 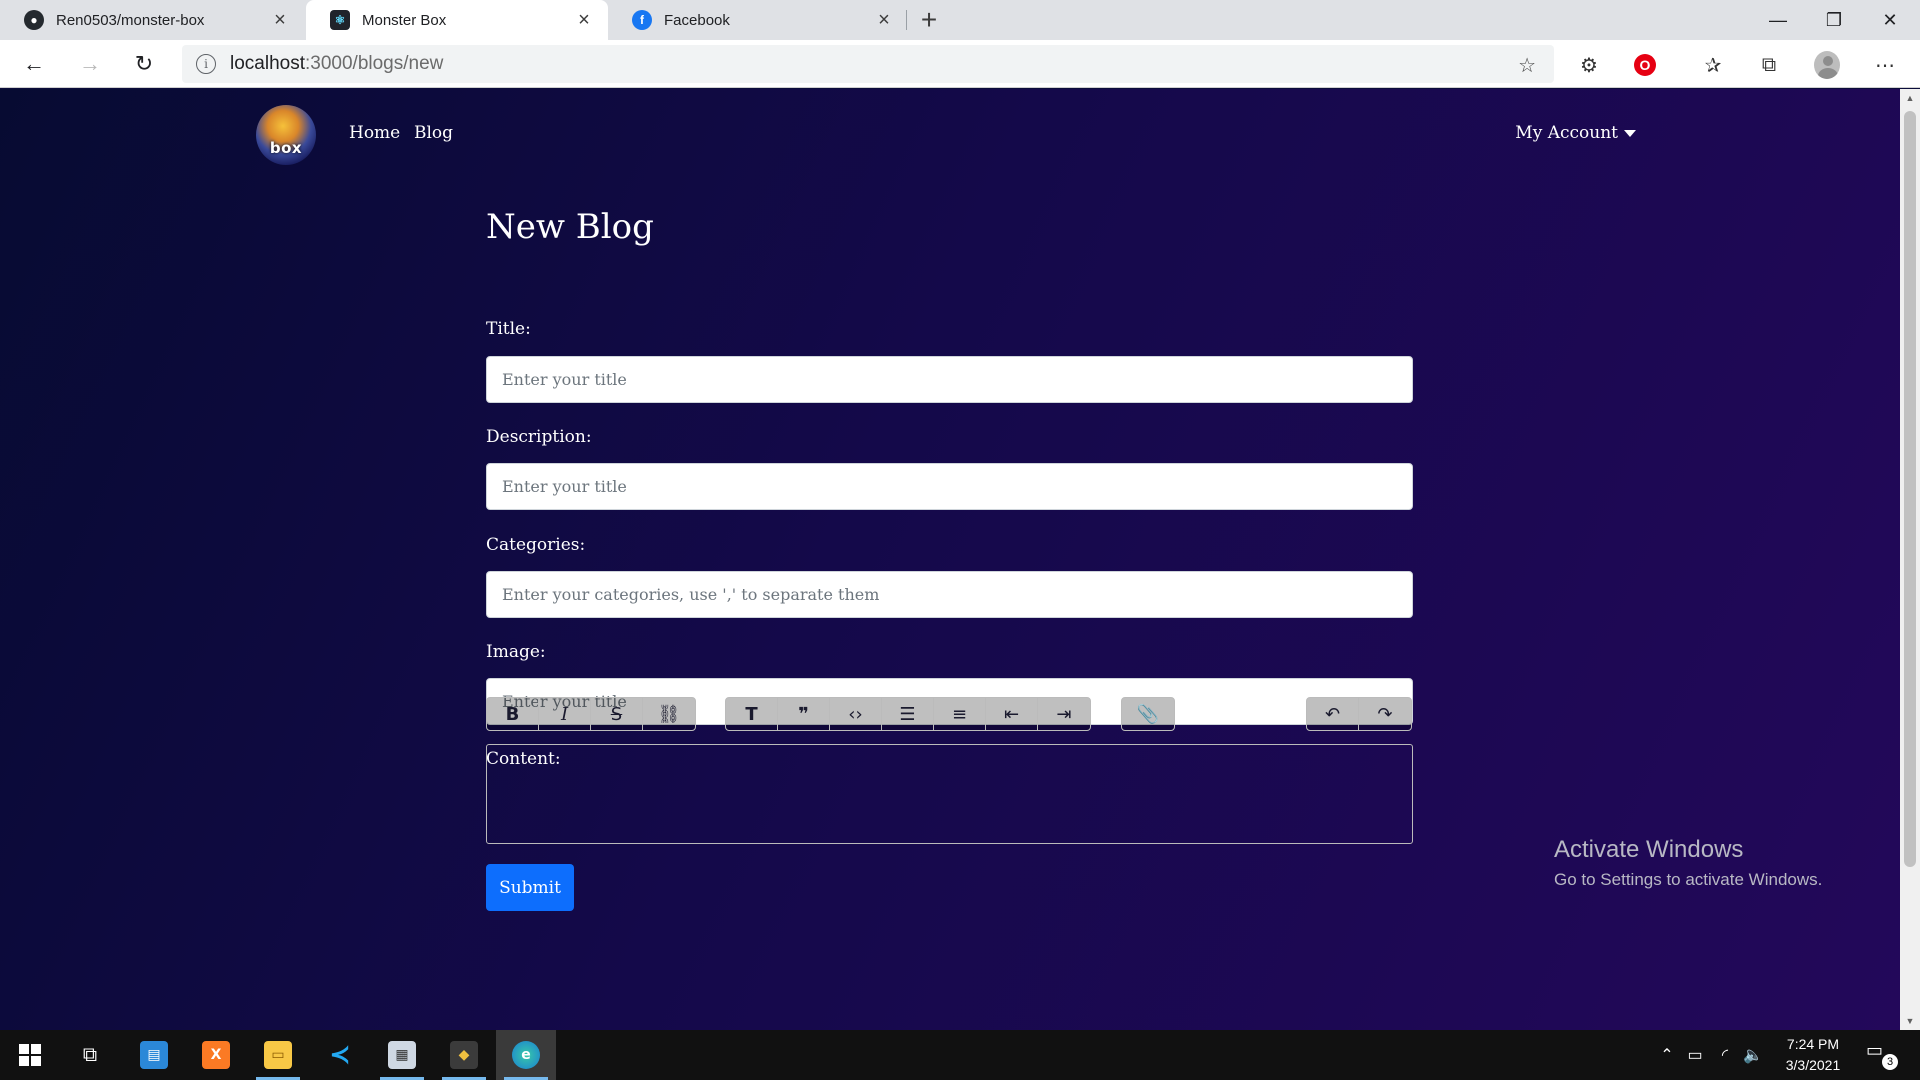 I want to click on tab-title: Ren0503/monster-box, so click(x=130, y=20).